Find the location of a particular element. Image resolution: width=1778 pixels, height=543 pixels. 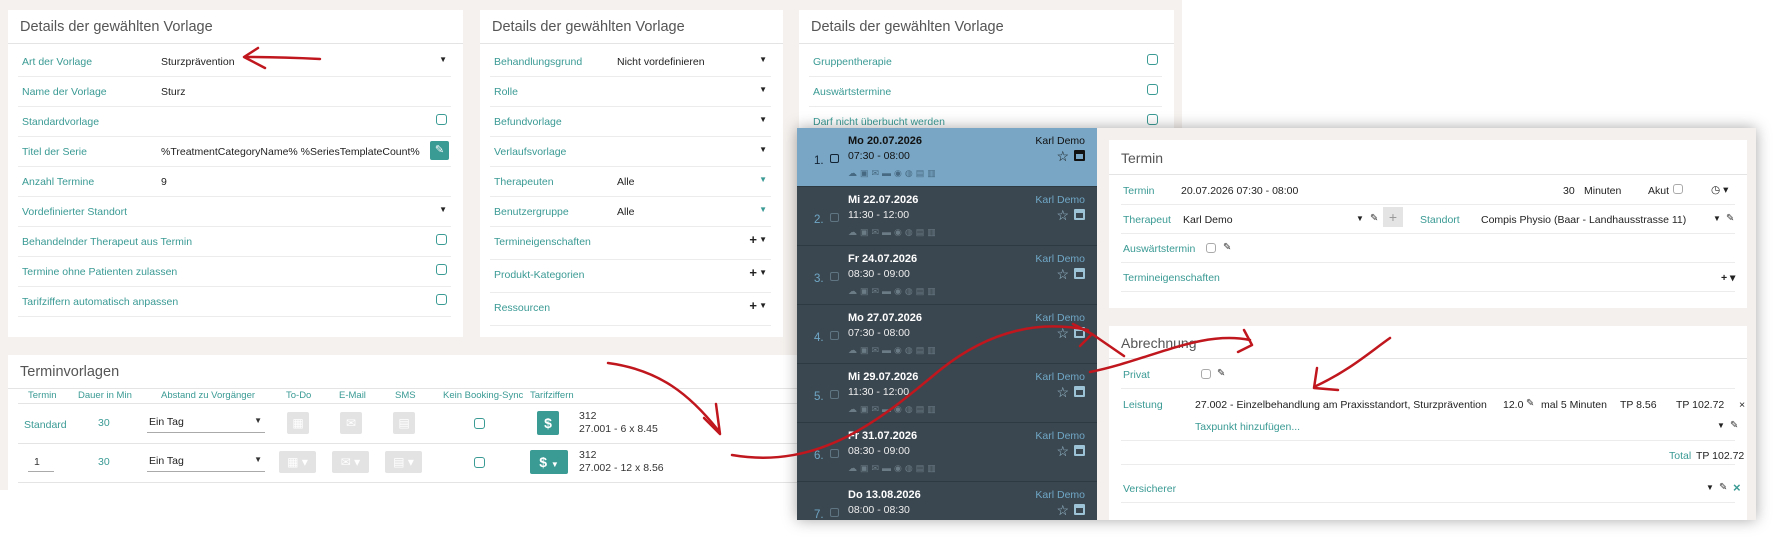

quantity-input: 12.0 is located at coordinates (1513, 405).